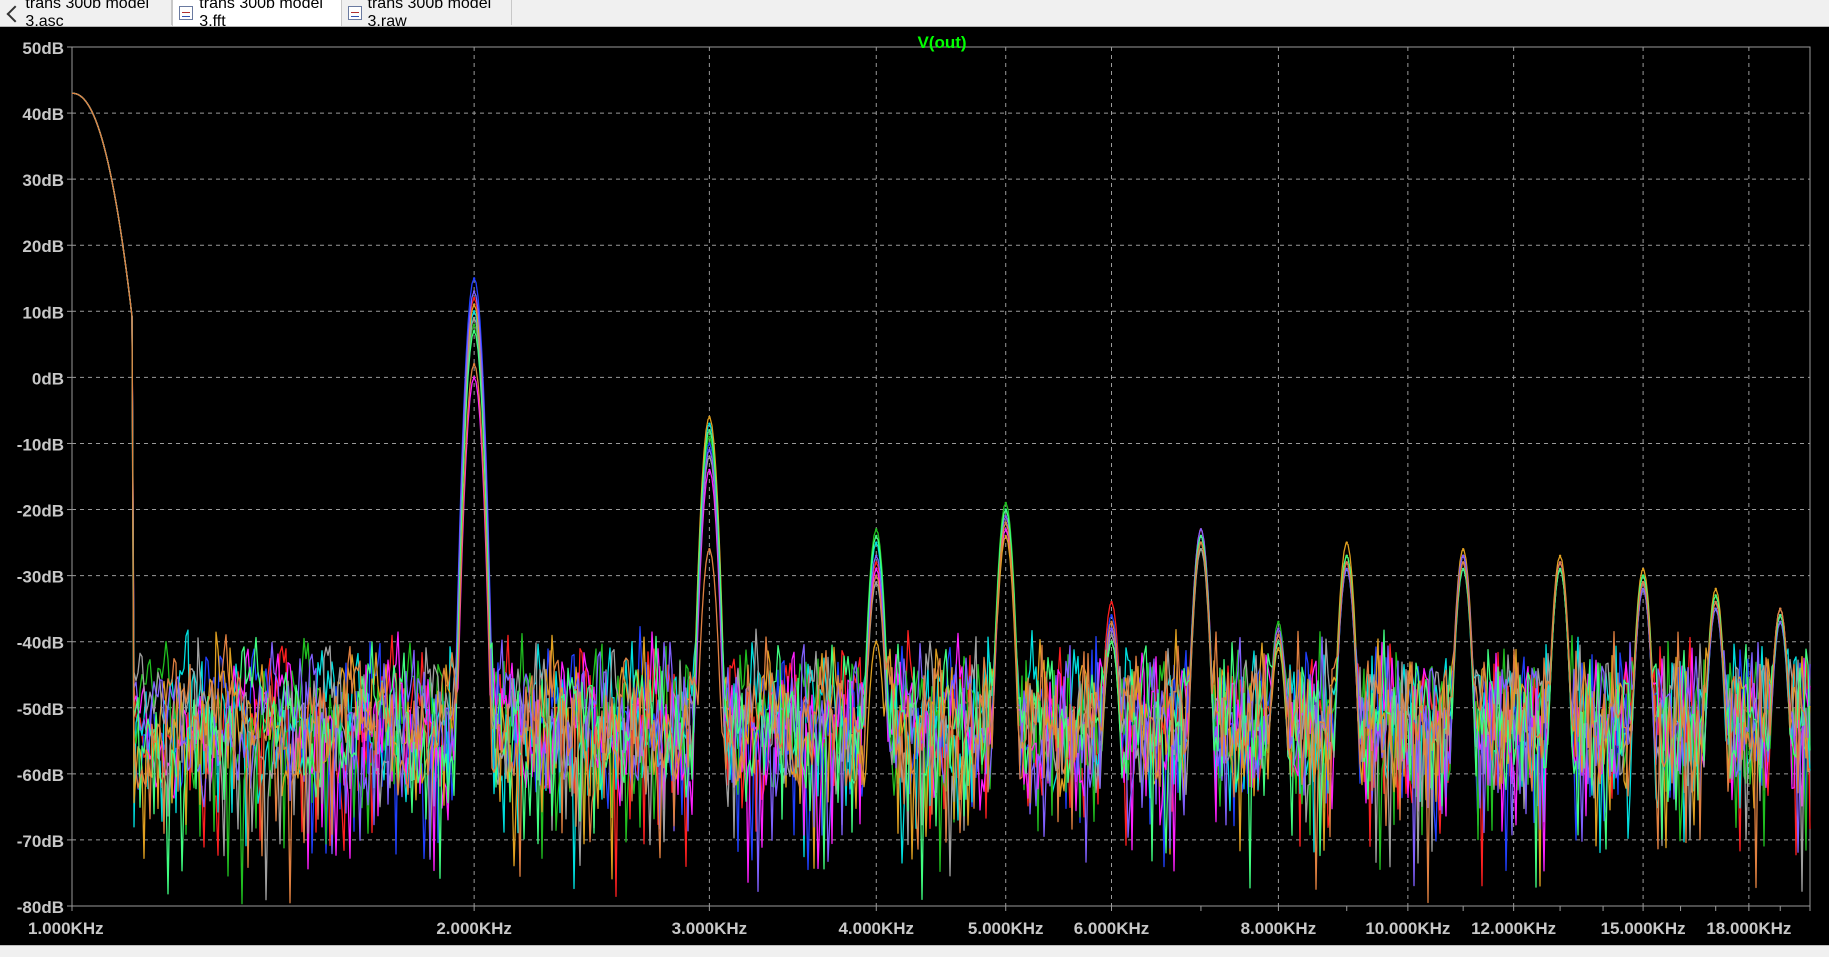 The width and height of the screenshot is (1829, 957). What do you see at coordinates (1112, 928) in the screenshot?
I see `x-tick-label: 6.000KHz` at bounding box center [1112, 928].